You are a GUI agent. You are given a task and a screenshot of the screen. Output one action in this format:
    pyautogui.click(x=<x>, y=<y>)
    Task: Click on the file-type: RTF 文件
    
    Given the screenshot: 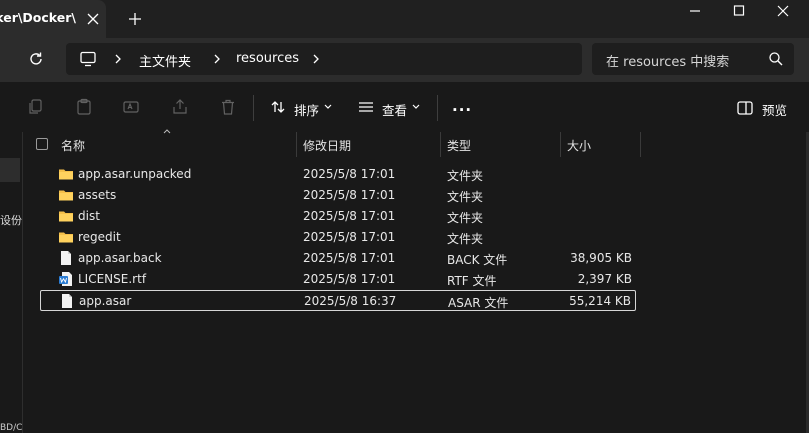 What is the action you would take?
    pyautogui.click(x=472, y=281)
    